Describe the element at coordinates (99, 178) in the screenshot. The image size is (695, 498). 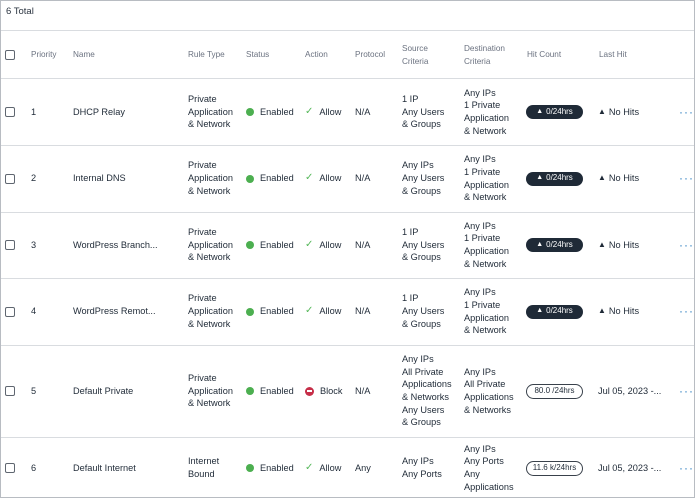
I see `row-name: Internal DNS` at that location.